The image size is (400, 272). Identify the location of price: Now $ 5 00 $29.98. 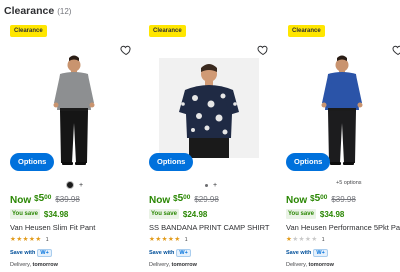
(184, 199).